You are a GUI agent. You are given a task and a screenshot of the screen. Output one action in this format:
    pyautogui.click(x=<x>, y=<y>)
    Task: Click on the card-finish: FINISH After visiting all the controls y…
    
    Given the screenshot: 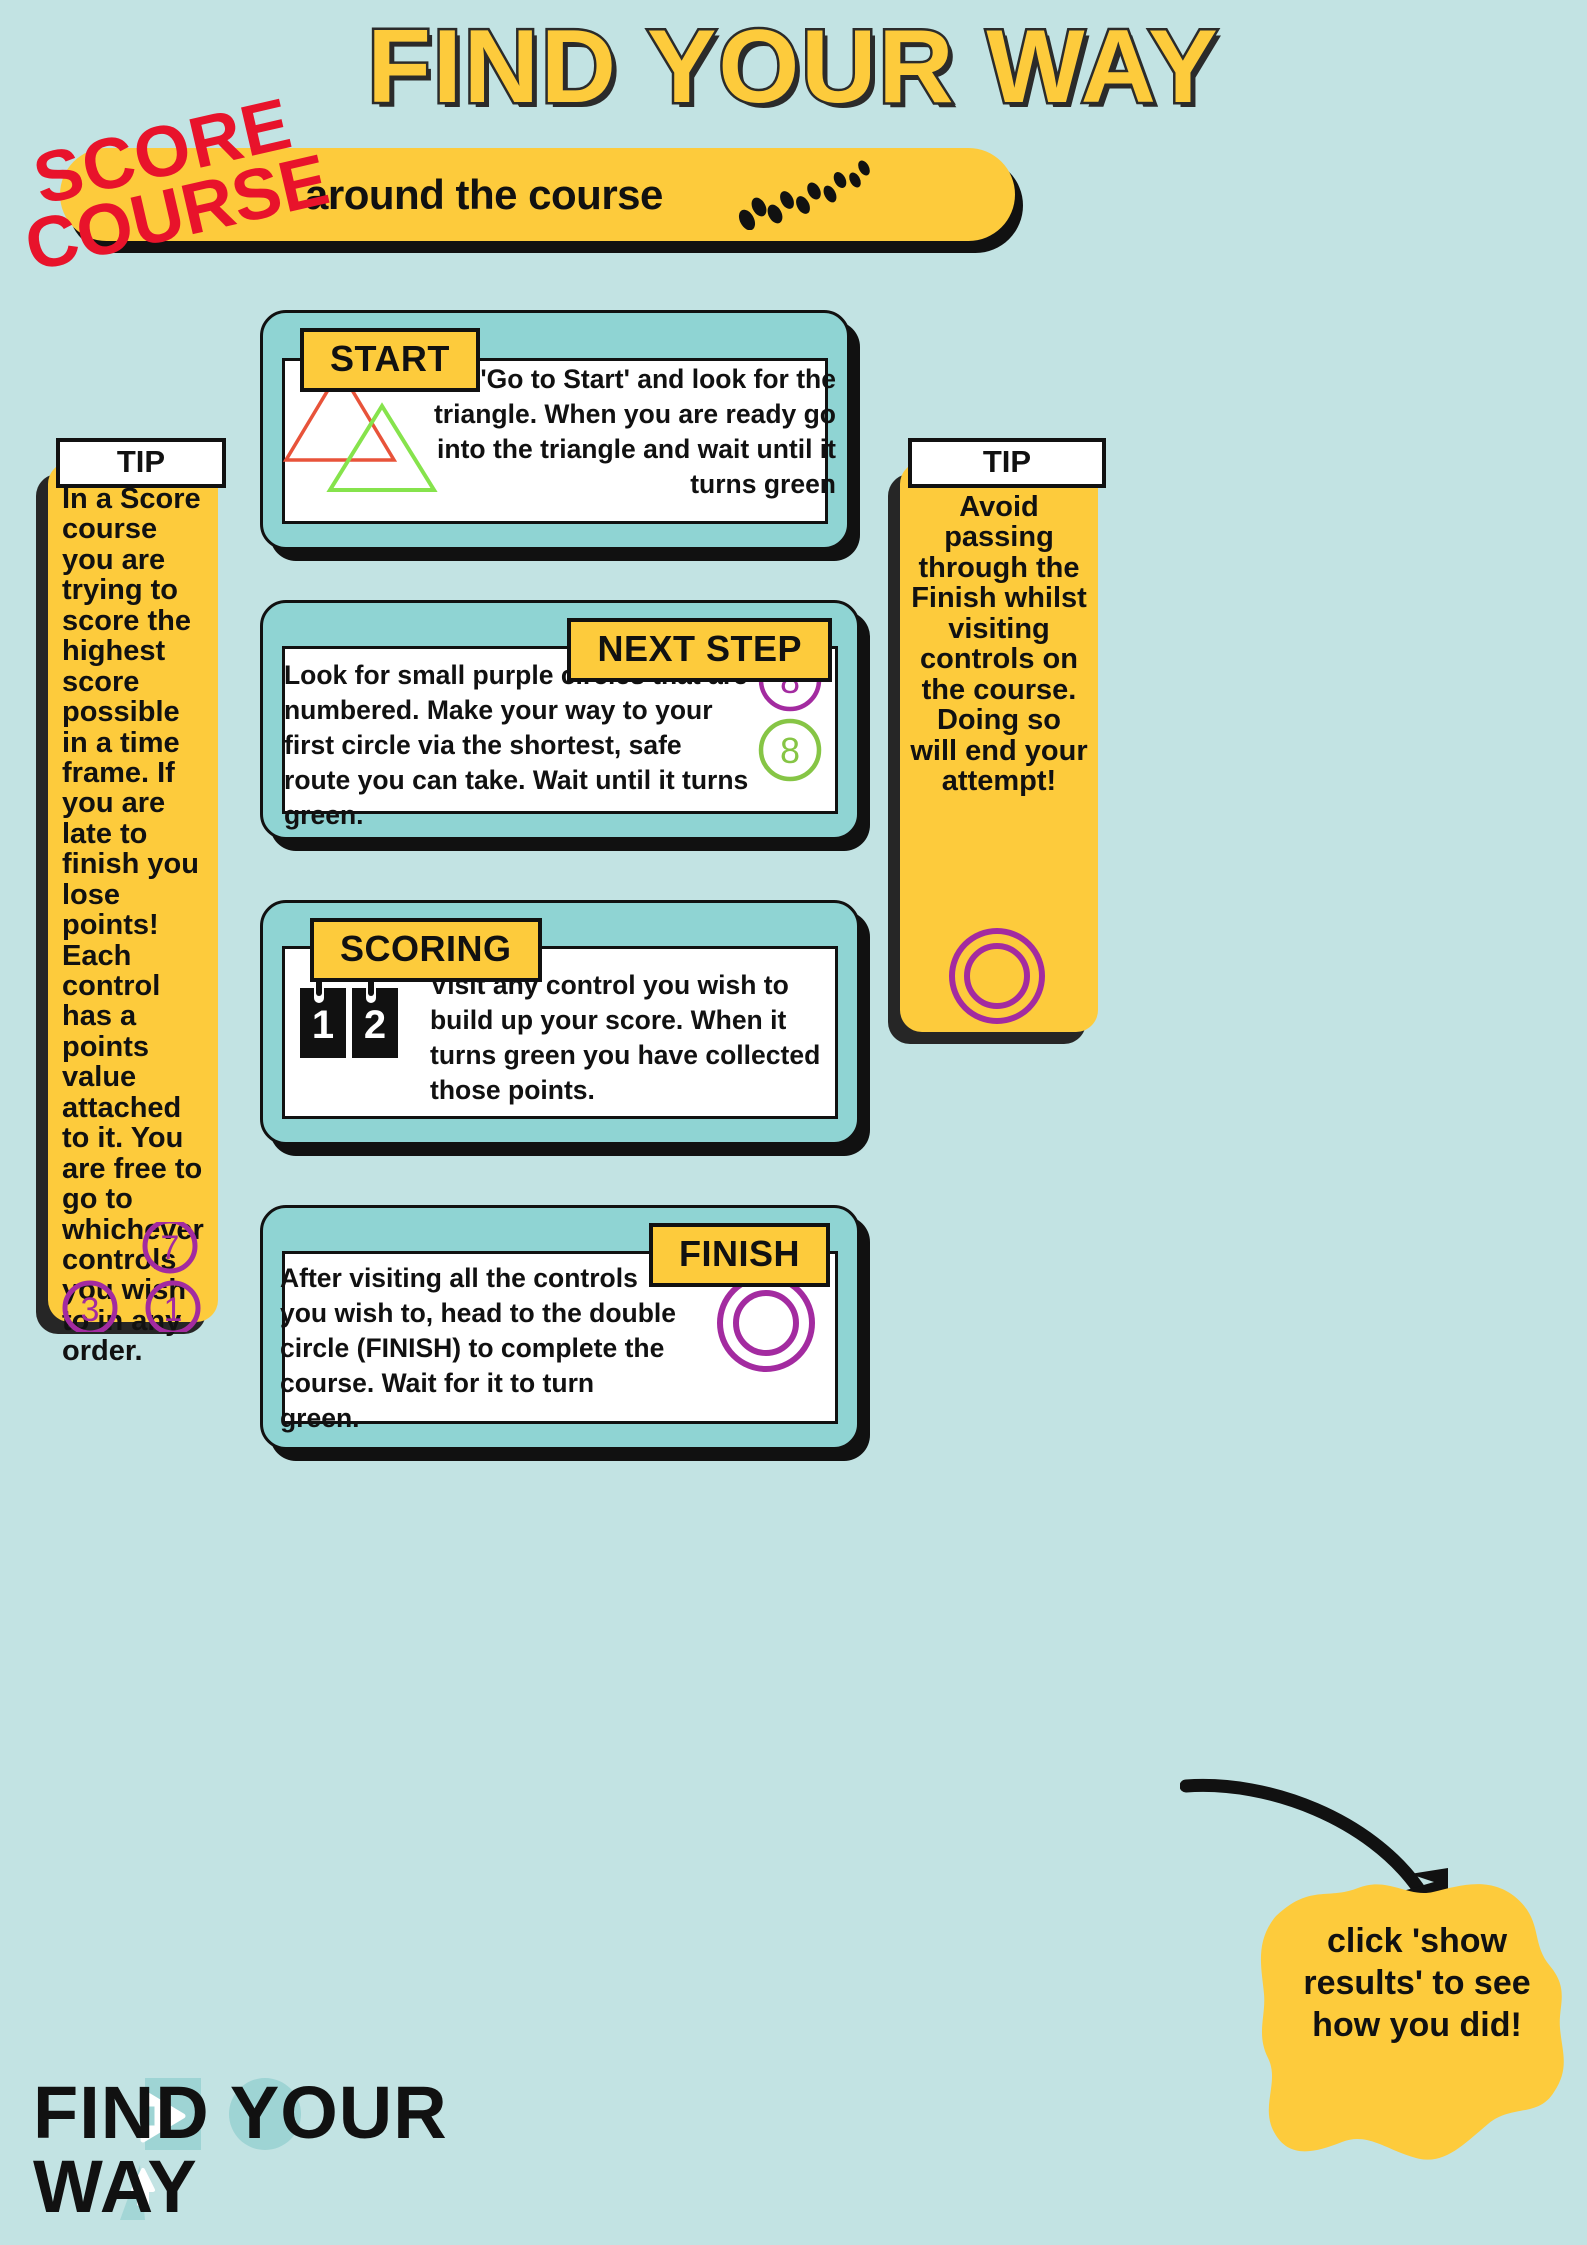 What is the action you would take?
    pyautogui.click(x=565, y=1333)
    